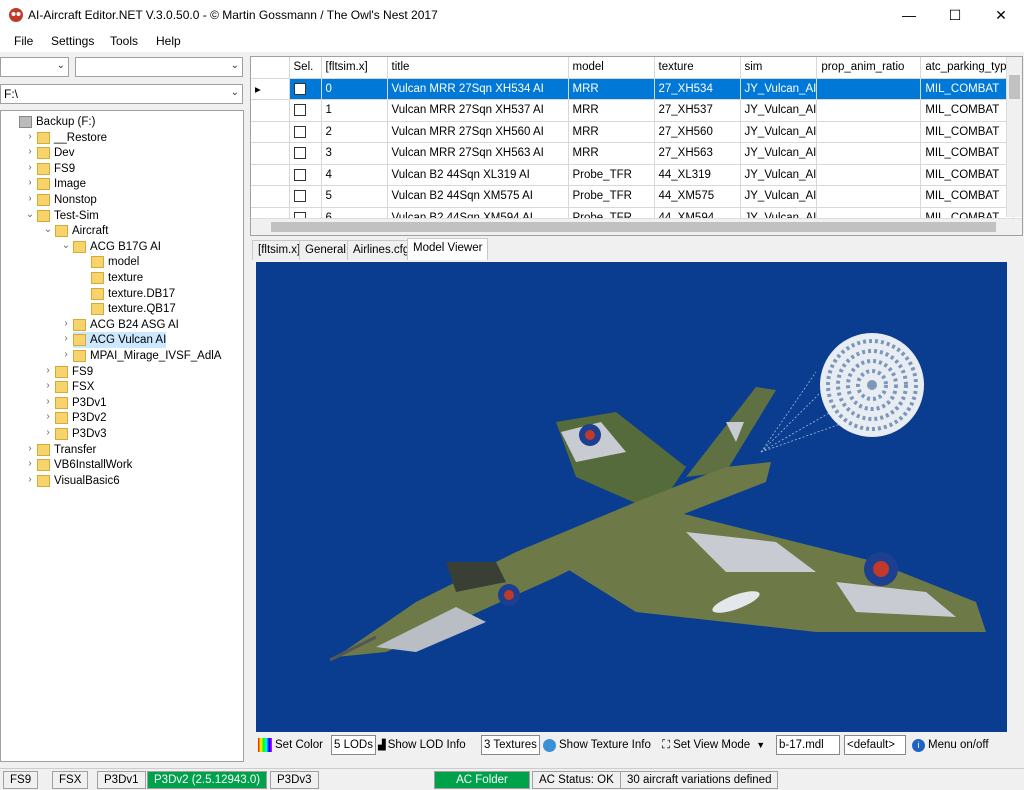 This screenshot has height=790, width=1024. What do you see at coordinates (808, 745) in the screenshot?
I see `model-file-field: b-17.mdl` at bounding box center [808, 745].